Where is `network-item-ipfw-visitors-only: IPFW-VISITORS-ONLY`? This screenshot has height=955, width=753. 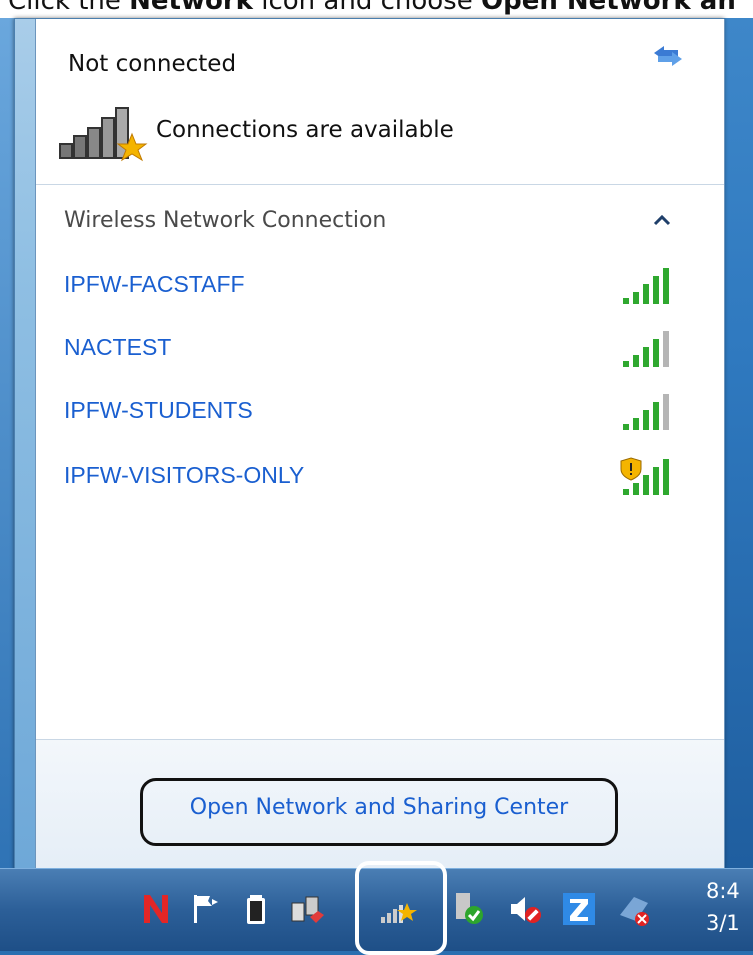 network-item-ipfw-visitors-only: IPFW-VISITORS-ONLY is located at coordinates (380, 480).